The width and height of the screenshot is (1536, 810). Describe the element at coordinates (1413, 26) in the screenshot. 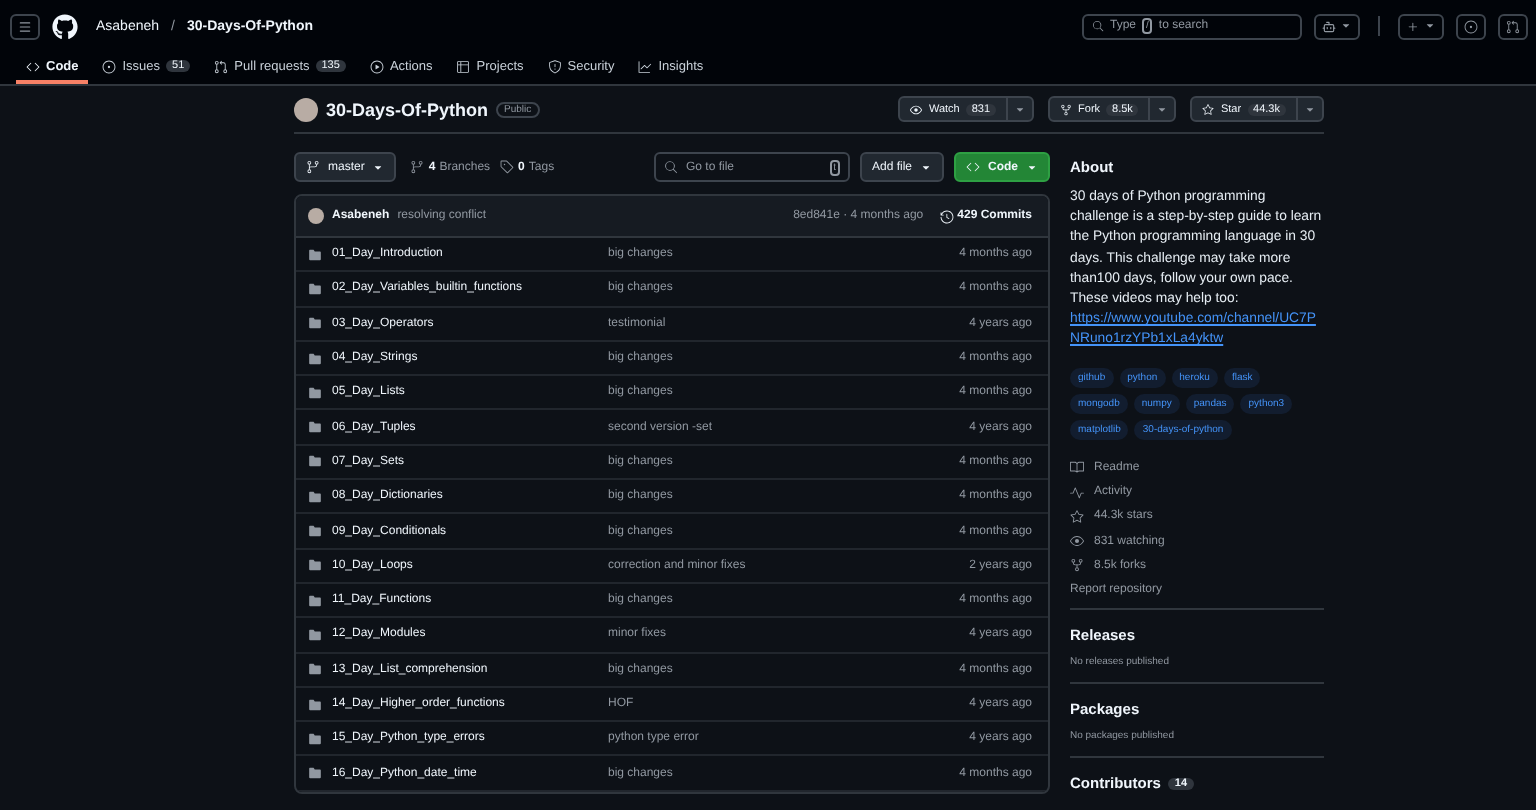

I see `plus-icon` at that location.